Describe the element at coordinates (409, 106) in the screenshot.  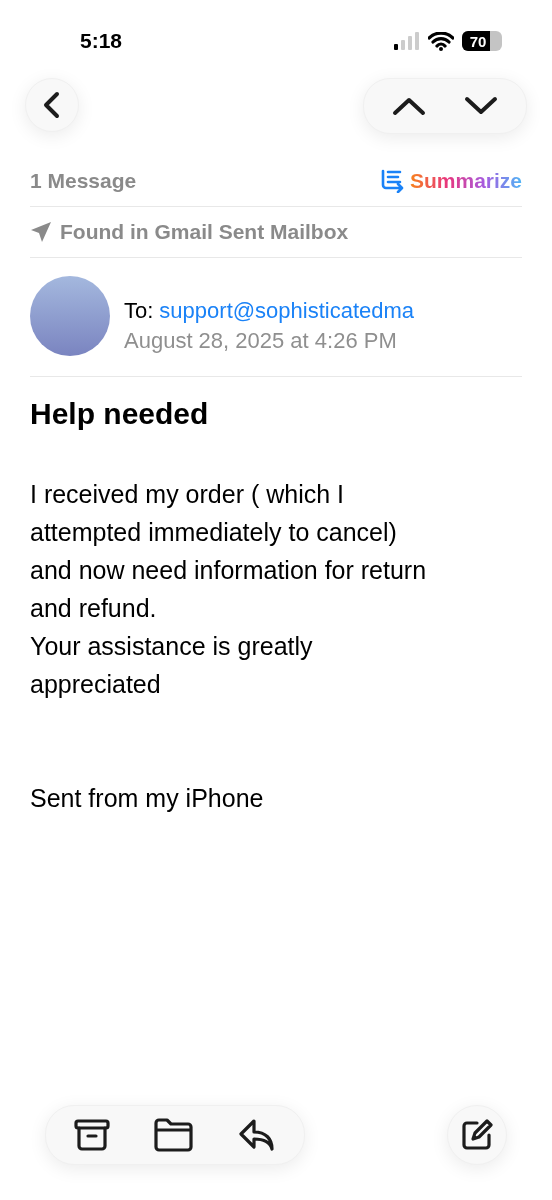
I see `chevron-up-icon` at that location.